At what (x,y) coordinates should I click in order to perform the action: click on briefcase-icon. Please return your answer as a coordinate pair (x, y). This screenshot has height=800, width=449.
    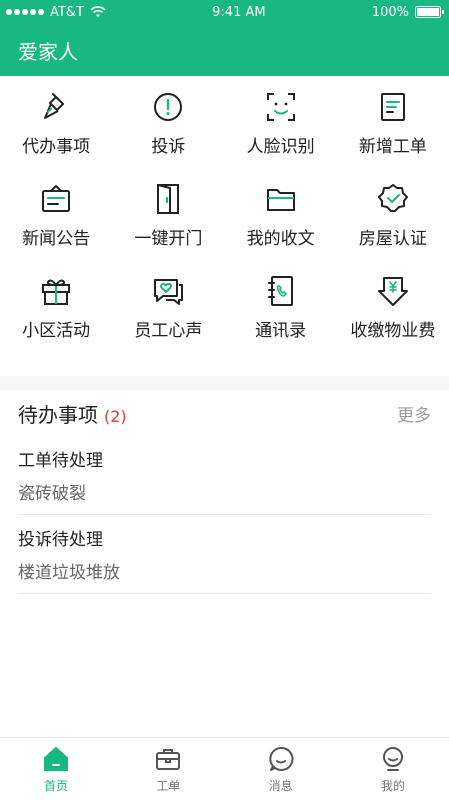
    Looking at the image, I should click on (168, 759).